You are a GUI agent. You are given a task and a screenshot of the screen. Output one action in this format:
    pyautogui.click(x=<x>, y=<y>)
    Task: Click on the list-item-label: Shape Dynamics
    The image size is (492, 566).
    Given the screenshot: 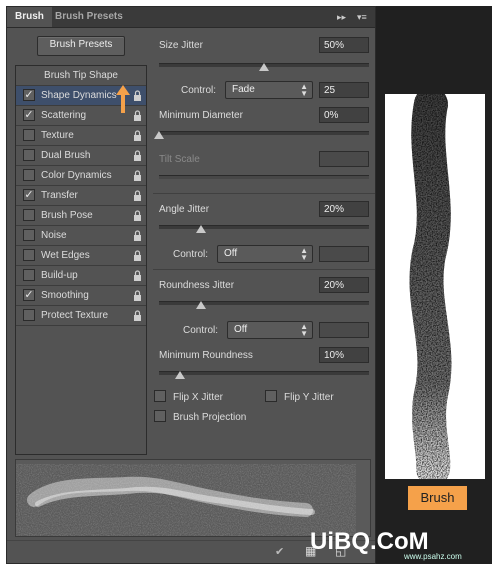 What is the action you would take?
    pyautogui.click(x=79, y=95)
    